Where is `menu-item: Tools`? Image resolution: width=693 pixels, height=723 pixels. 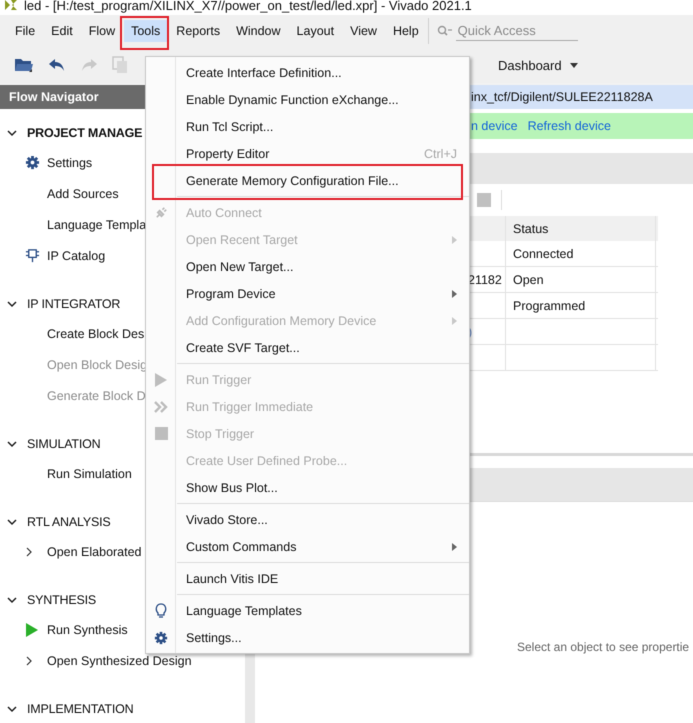
menu-item: Tools is located at coordinates (146, 31).